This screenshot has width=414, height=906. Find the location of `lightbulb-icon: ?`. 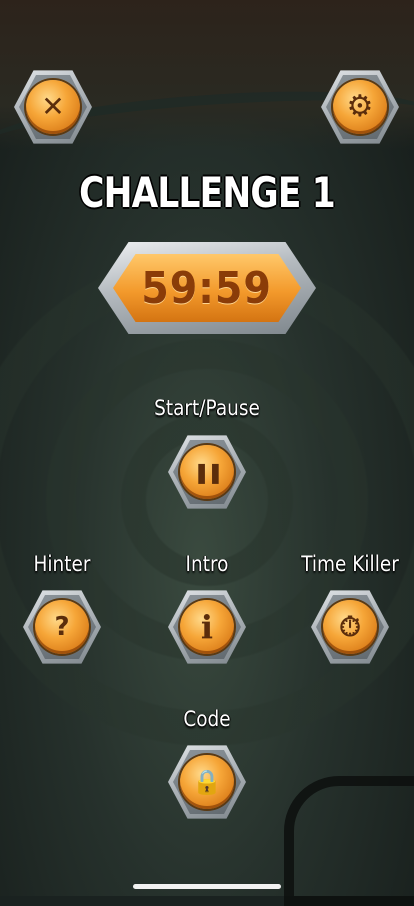

lightbulb-icon: ? is located at coordinates (62, 627).